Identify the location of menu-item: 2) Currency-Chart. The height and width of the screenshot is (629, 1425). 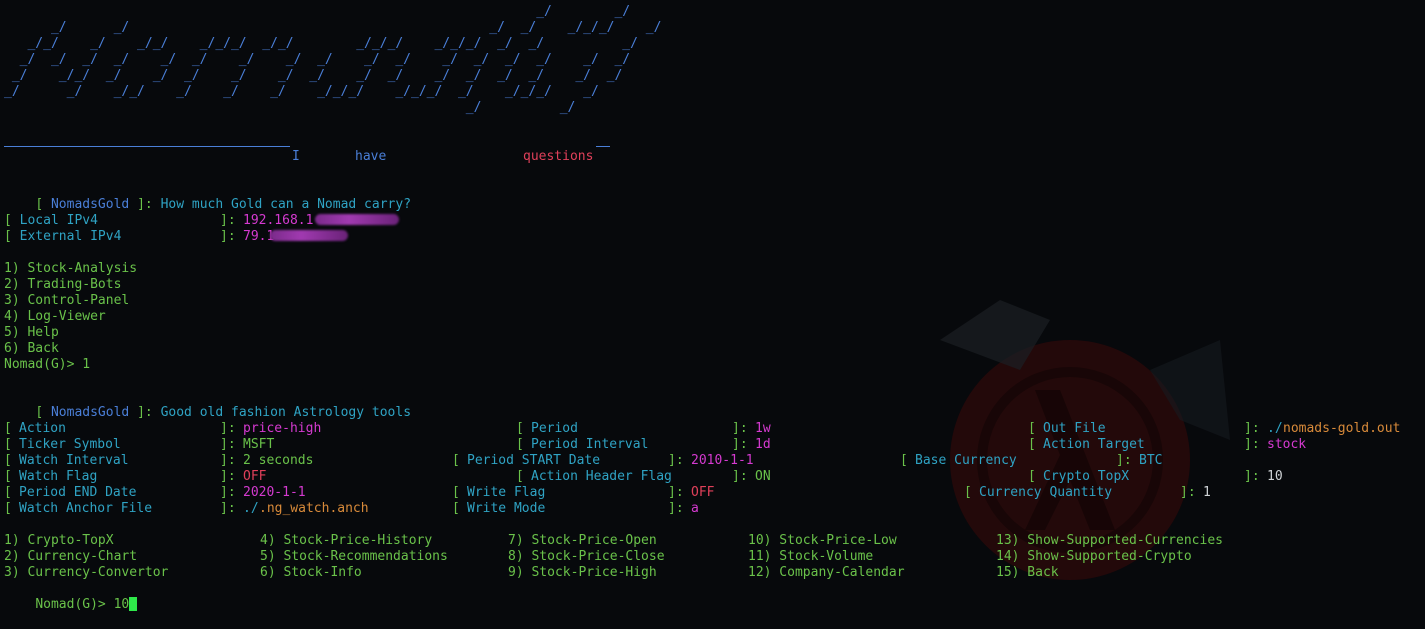
(70, 557).